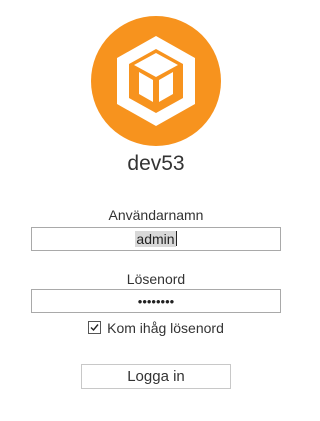  I want to click on username-value: admin, so click(155, 239).